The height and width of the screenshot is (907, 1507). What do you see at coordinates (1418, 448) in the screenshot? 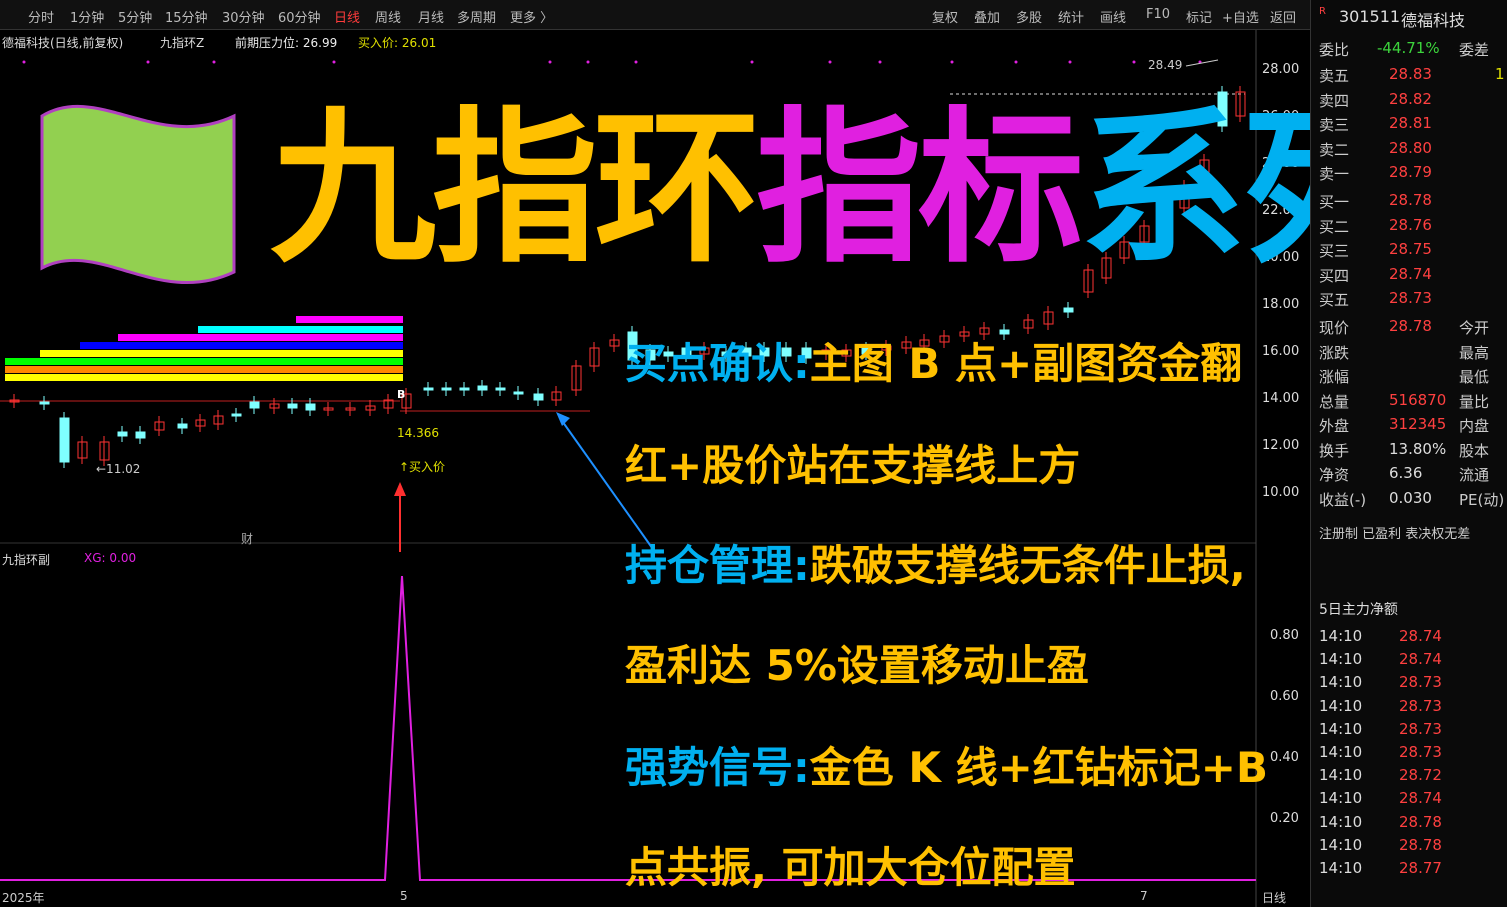
I see `stat-value: 13.80%` at bounding box center [1418, 448].